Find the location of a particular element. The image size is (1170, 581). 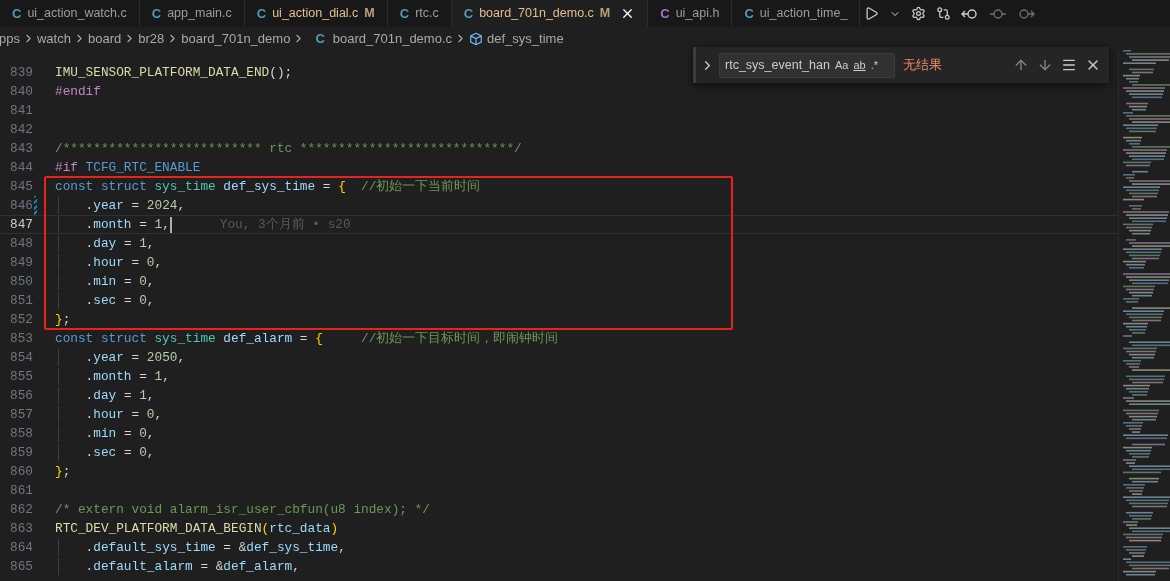

code-line: .default_alarm = &def_alarm, is located at coordinates (192, 566).